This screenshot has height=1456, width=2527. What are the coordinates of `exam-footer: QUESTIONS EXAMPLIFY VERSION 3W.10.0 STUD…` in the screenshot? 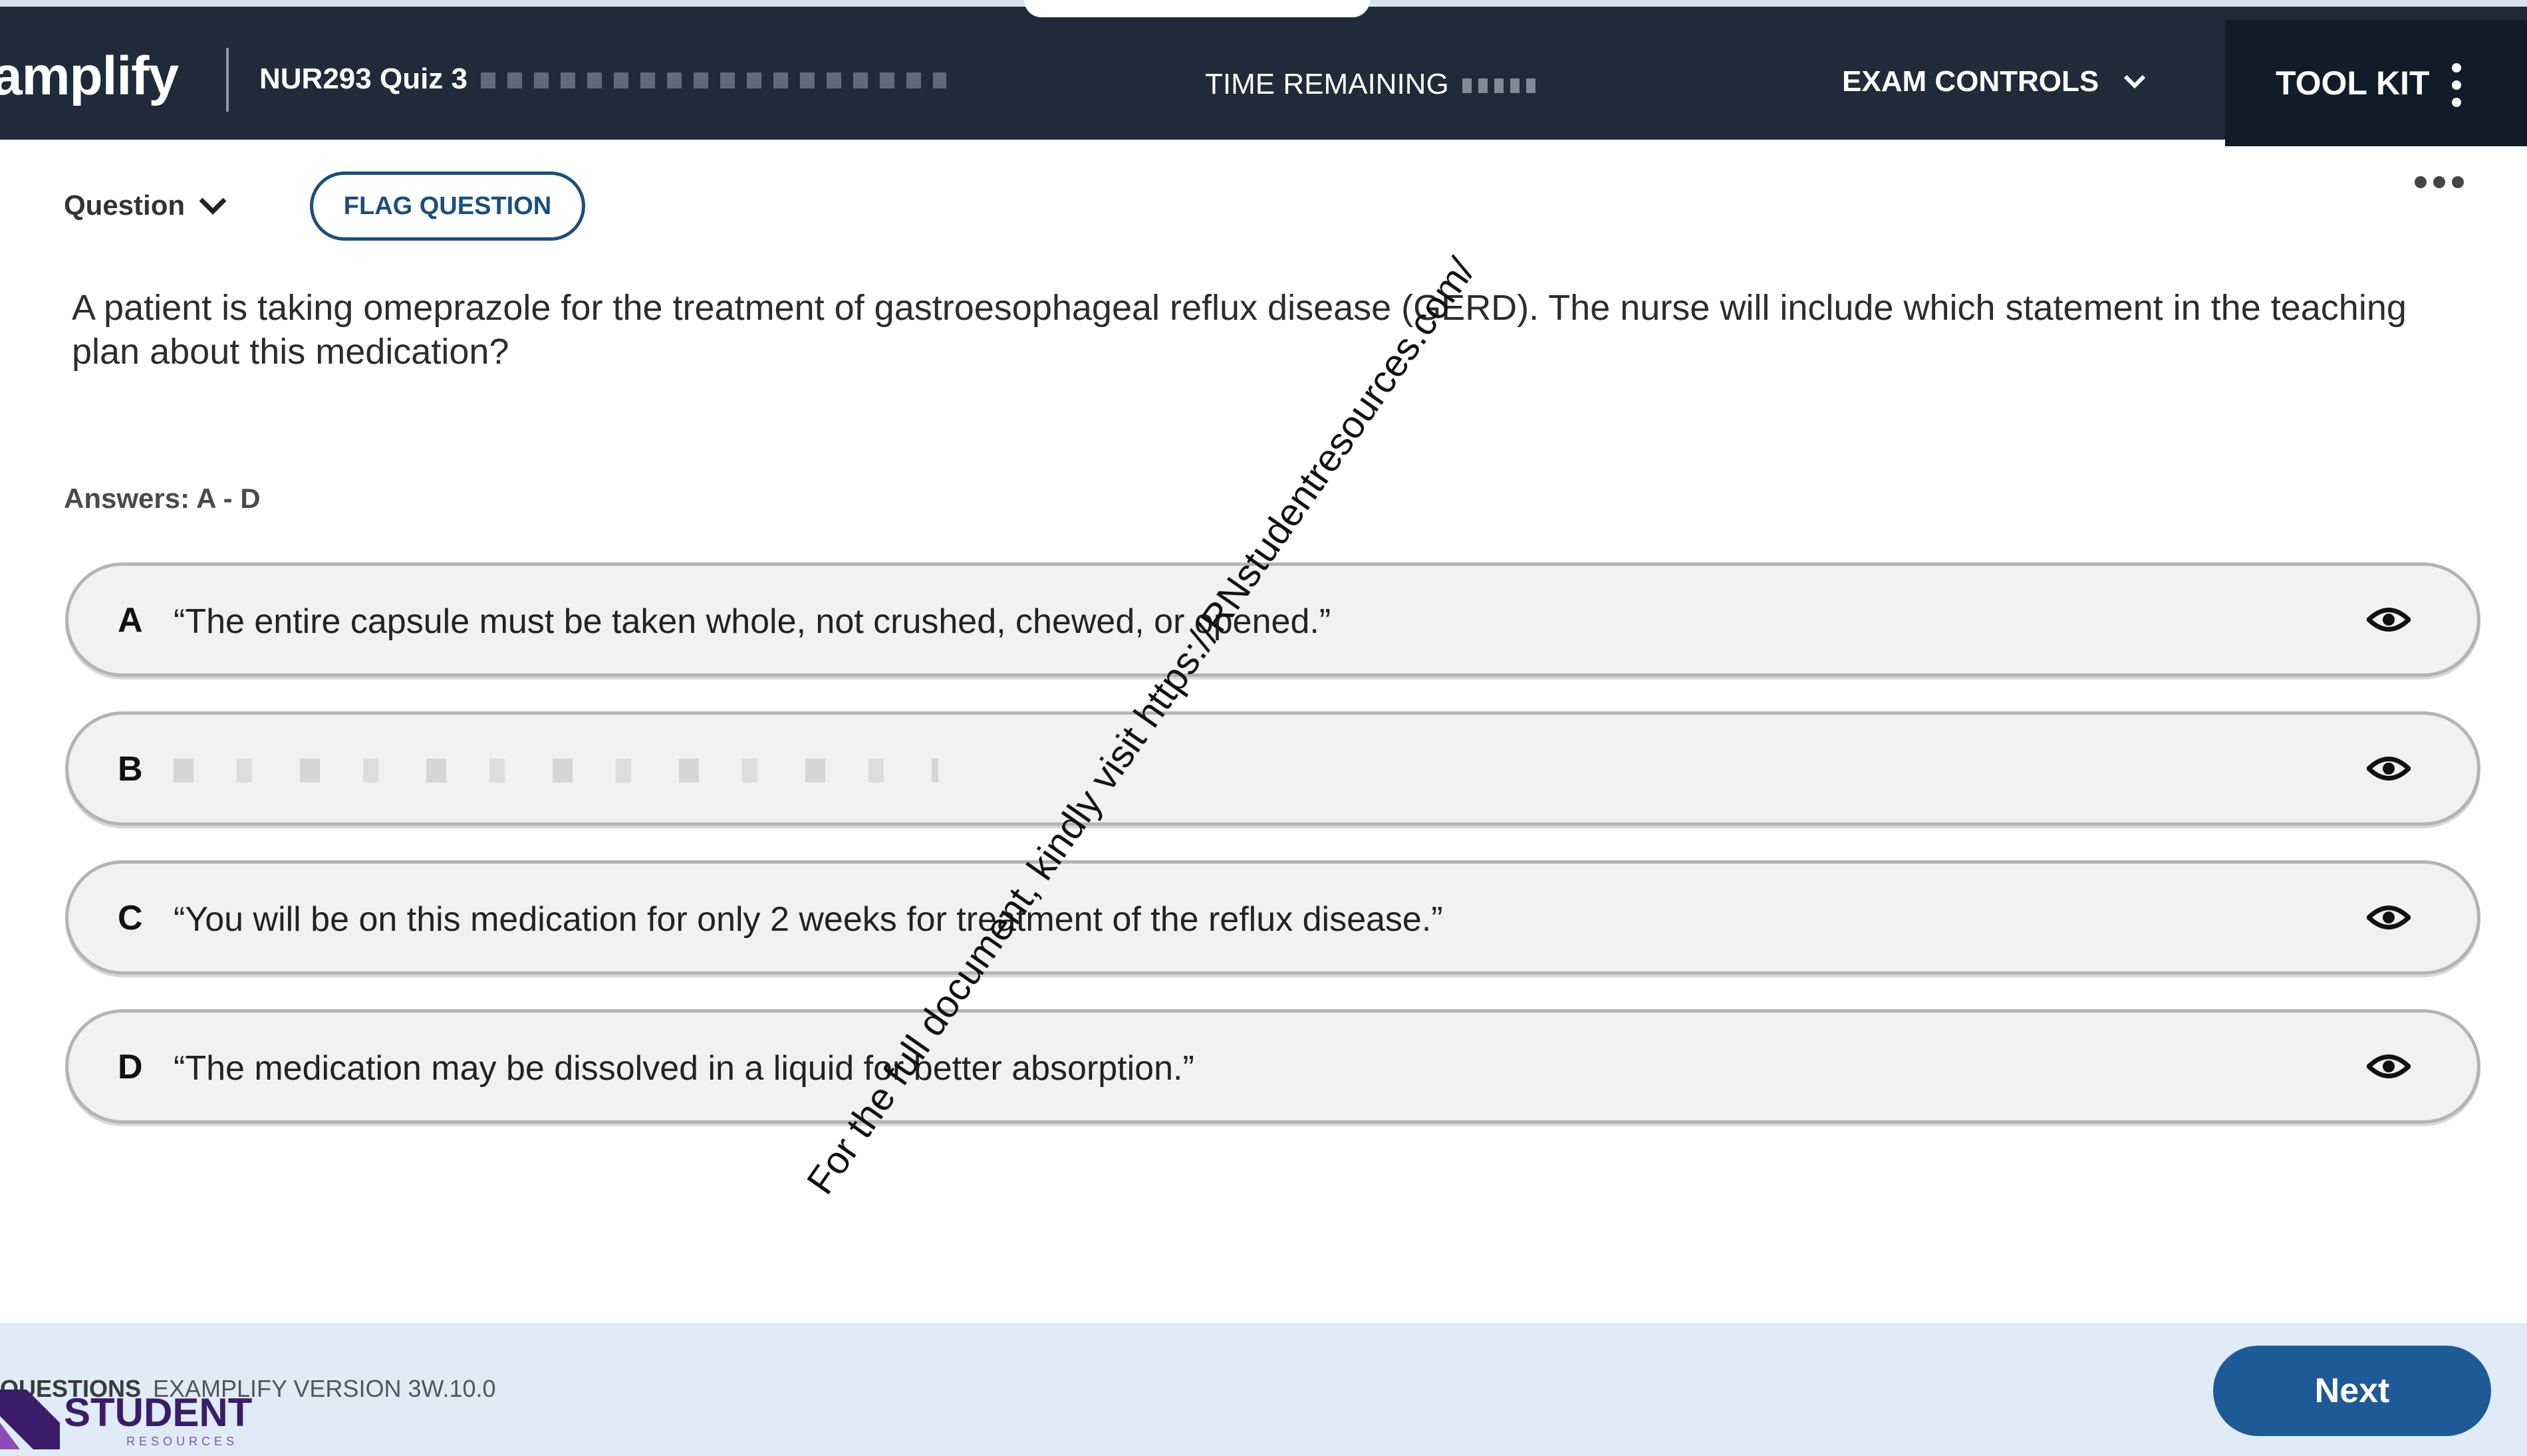 It's located at (1263, 1389).